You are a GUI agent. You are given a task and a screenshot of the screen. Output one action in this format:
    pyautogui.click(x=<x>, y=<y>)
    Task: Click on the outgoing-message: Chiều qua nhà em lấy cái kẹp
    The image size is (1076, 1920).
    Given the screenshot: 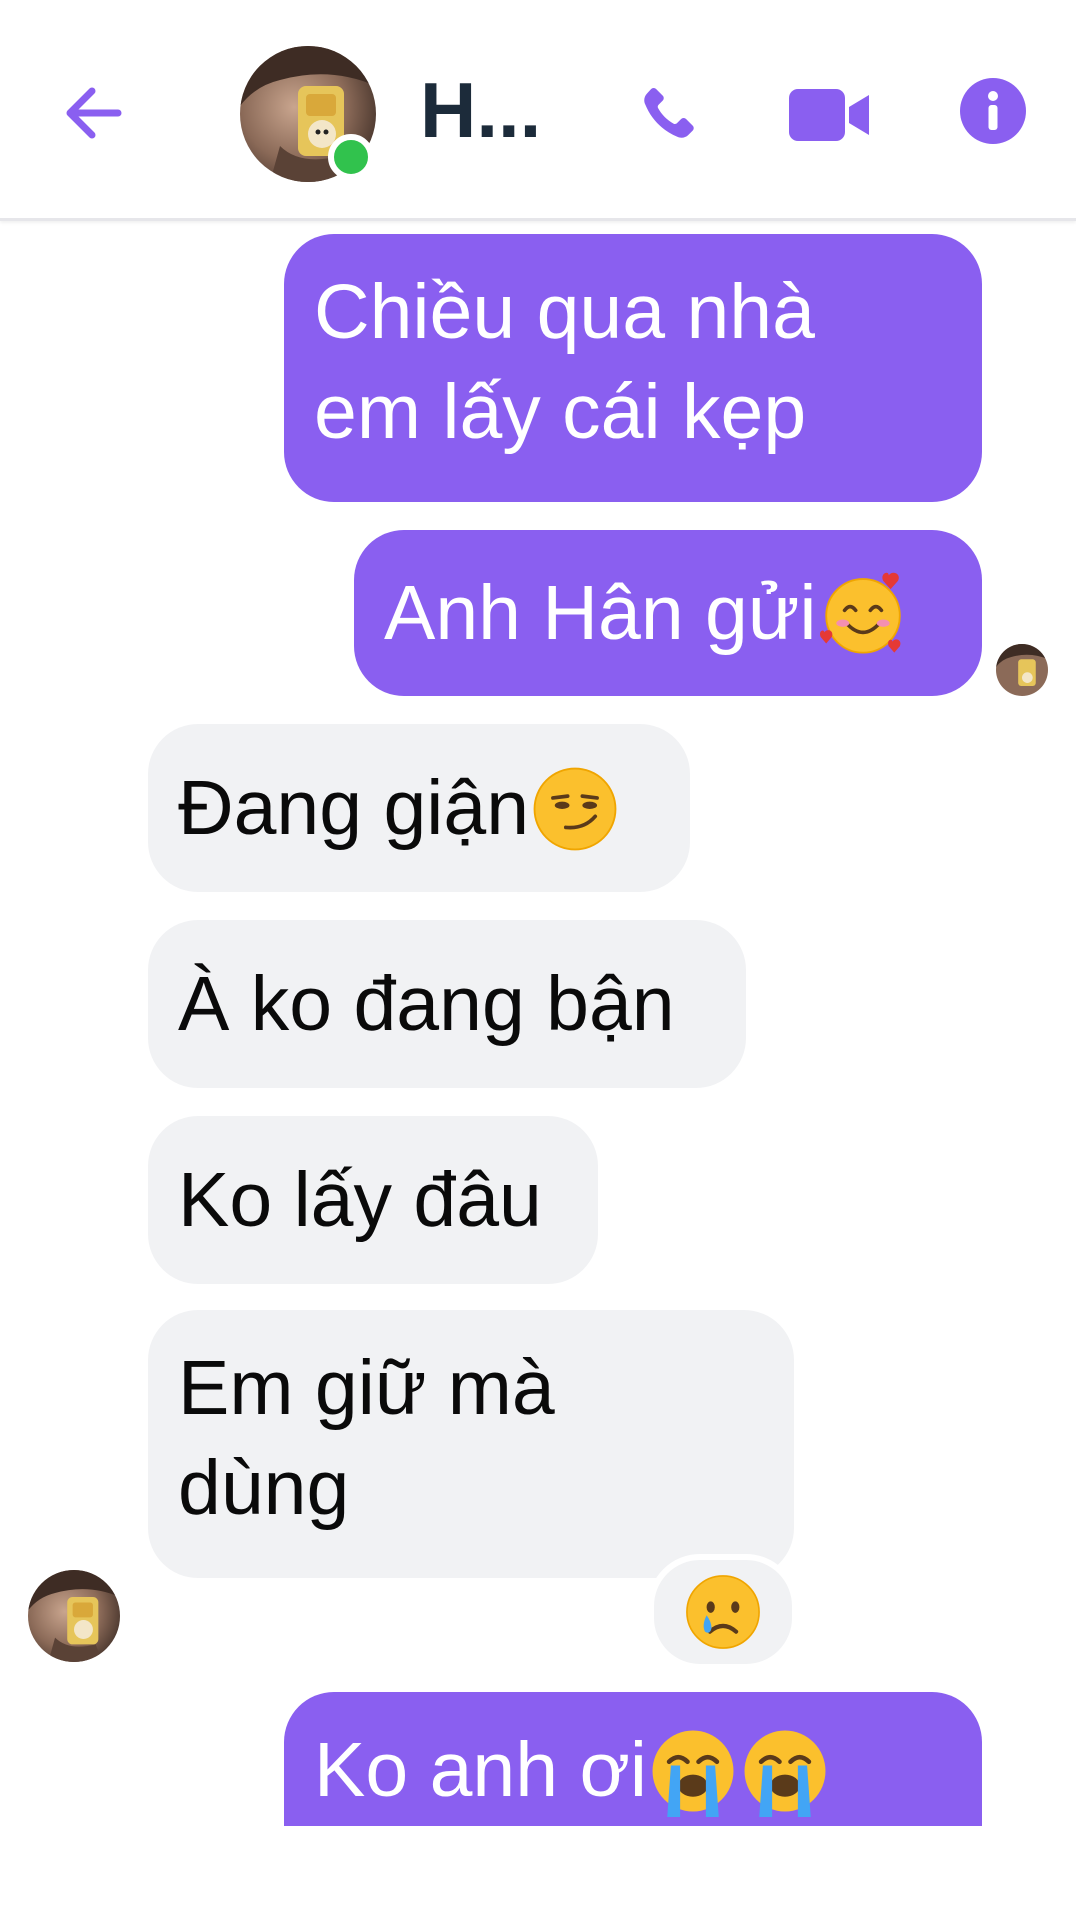 What is the action you would take?
    pyautogui.click(x=633, y=368)
    